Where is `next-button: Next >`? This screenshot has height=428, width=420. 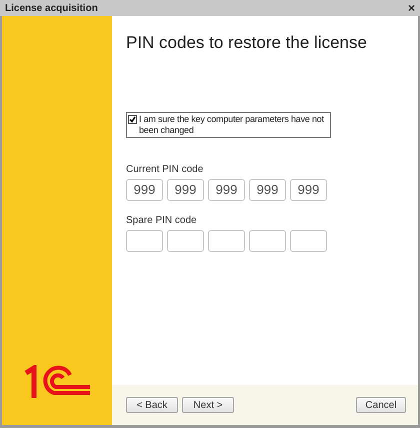
next-button: Next > is located at coordinates (208, 405).